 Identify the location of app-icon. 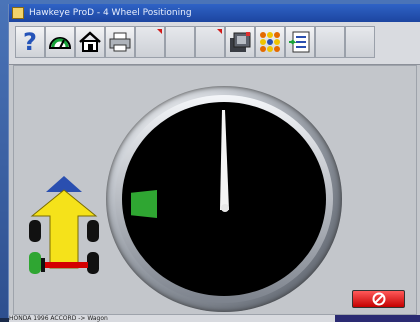
(18, 13).